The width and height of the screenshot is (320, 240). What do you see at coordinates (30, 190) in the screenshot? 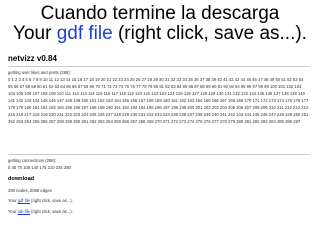
I see `graph-stats: 288 nodes, 2088 edges` at bounding box center [30, 190].